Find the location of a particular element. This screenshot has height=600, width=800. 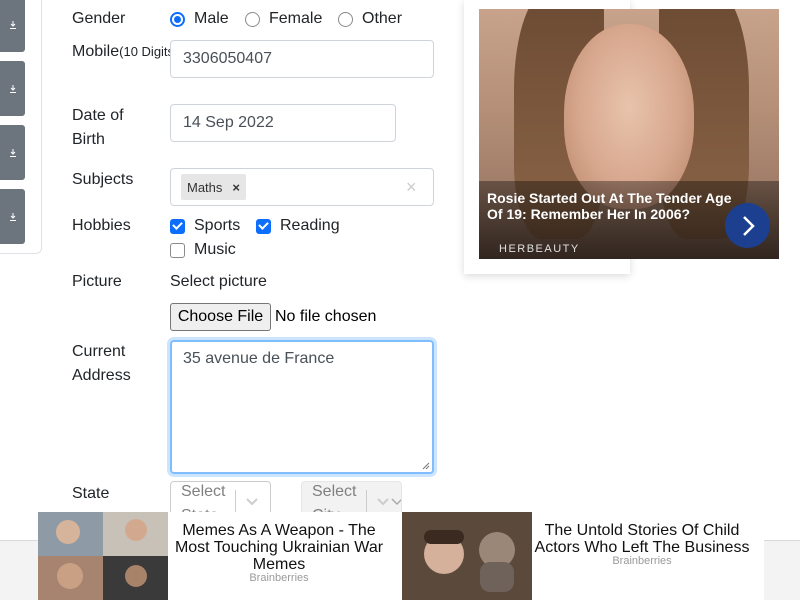

hobby-checkbox-reading: Reading is located at coordinates (298, 226).